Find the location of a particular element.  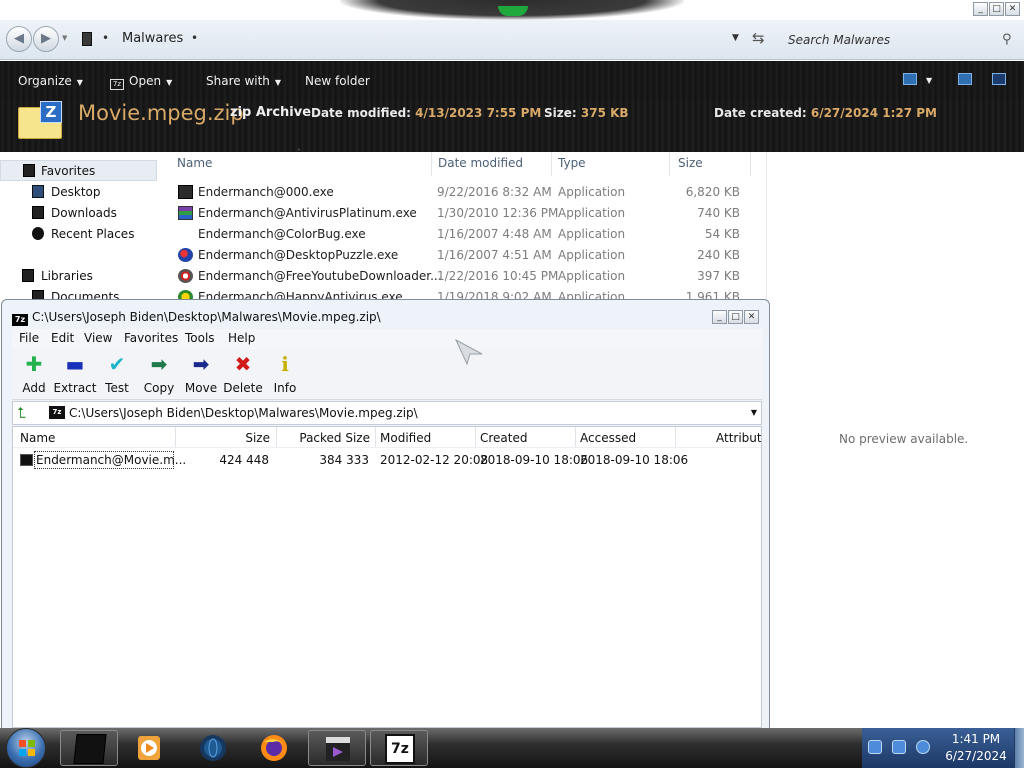

forward-button: ▶ is located at coordinates (46, 39).